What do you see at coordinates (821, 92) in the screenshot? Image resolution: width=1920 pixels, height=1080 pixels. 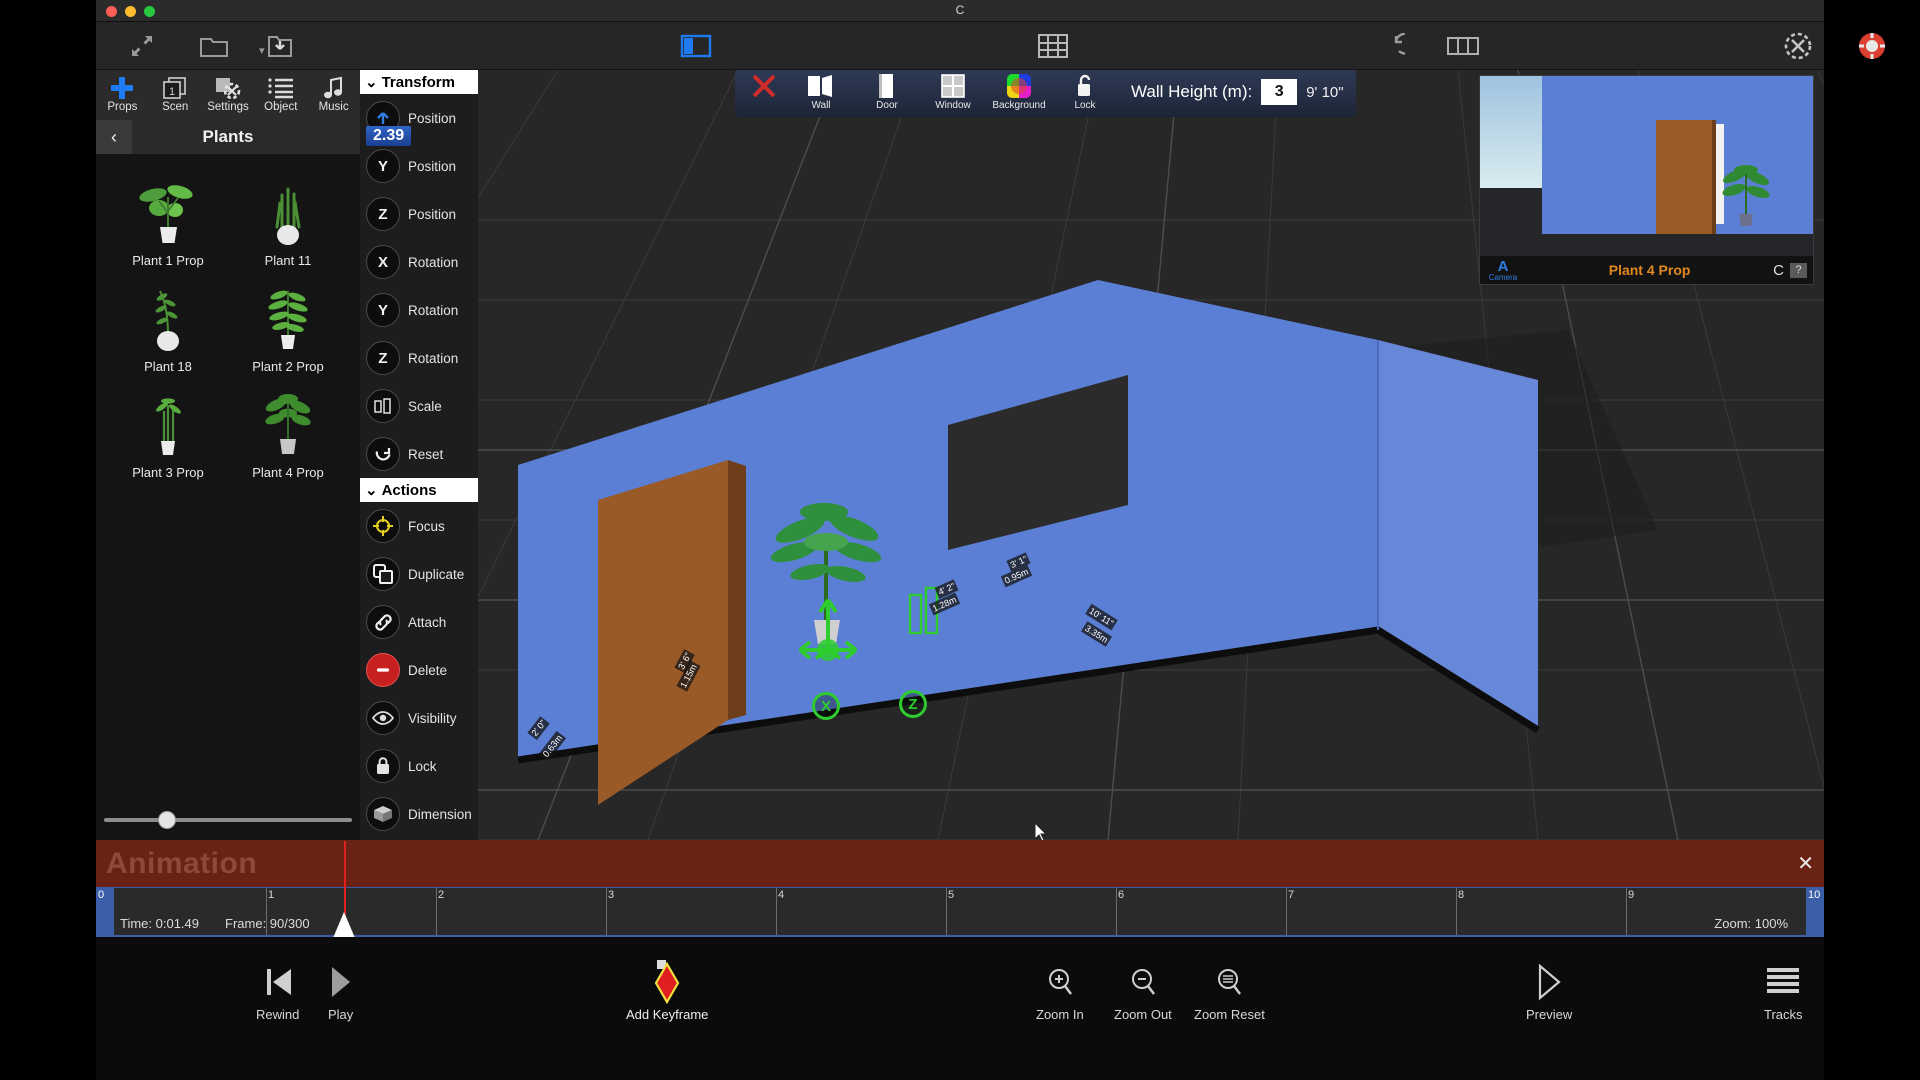 I see `wall-tool-button: Wall` at bounding box center [821, 92].